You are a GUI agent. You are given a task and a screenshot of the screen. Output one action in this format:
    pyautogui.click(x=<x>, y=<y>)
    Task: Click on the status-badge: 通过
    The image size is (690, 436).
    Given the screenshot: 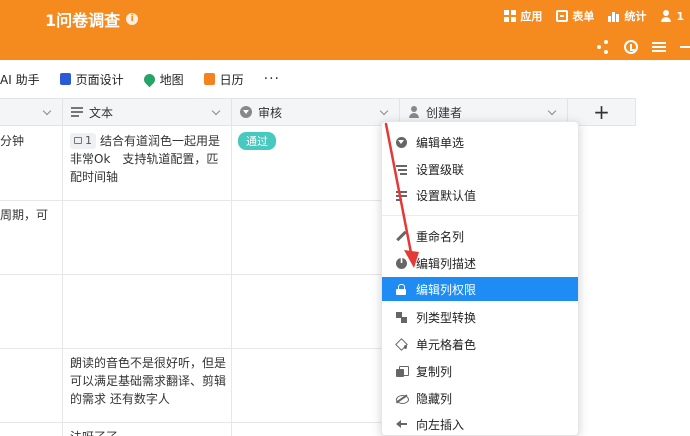 What is the action you would take?
    pyautogui.click(x=257, y=141)
    